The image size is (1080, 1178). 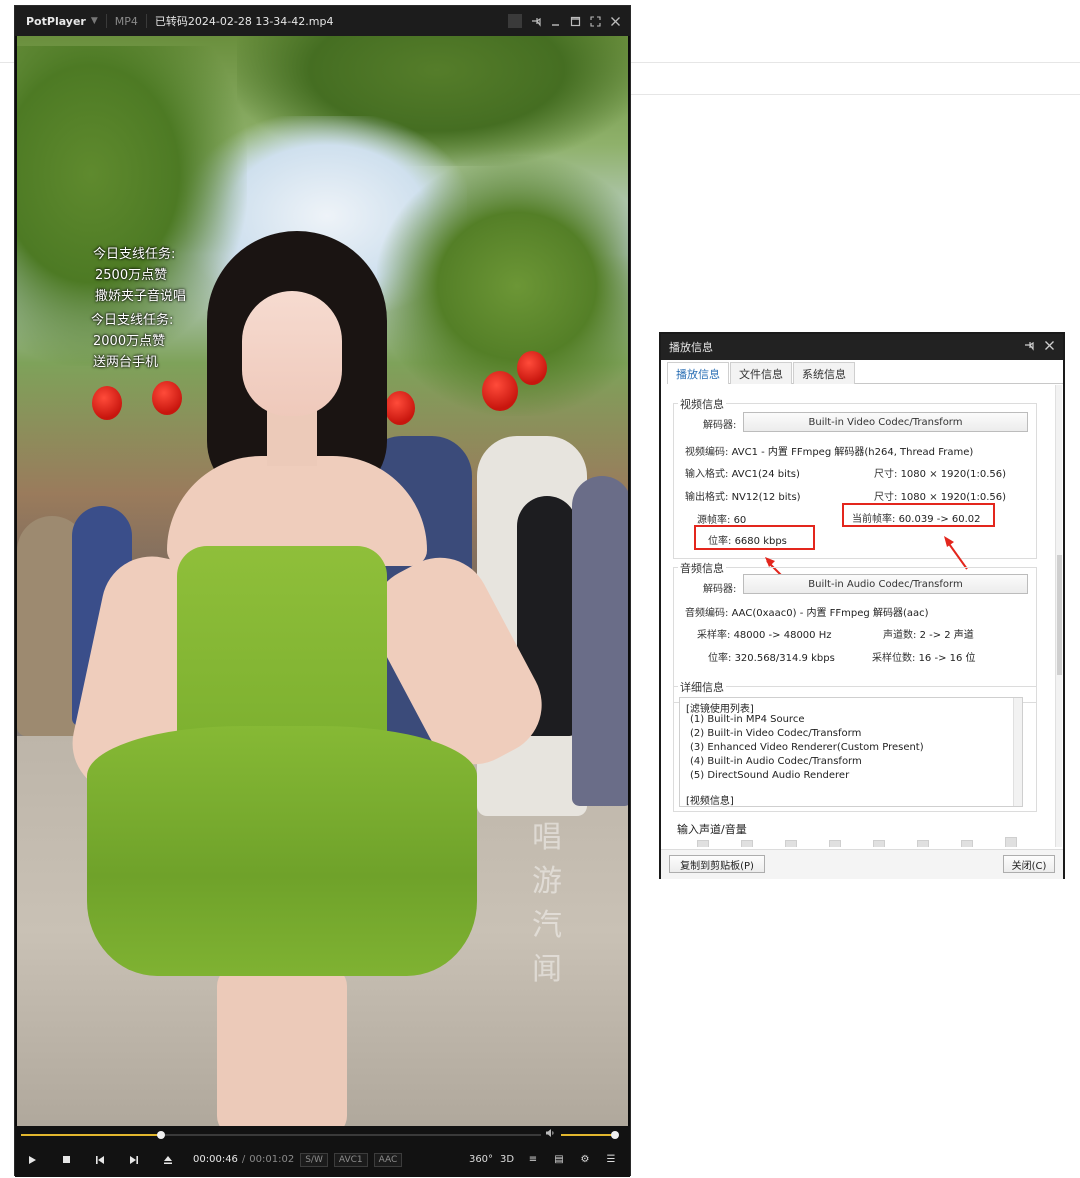 I want to click on input-channels-title: 输入声道/音量, so click(x=712, y=829).